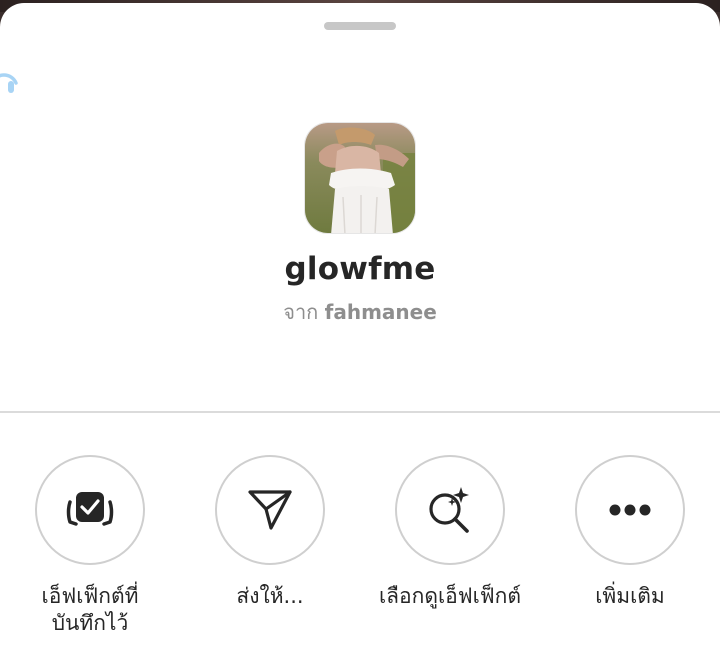 Image resolution: width=720 pixels, height=667 pixels. I want to click on more-label: เพิ่มเติม, so click(630, 596).